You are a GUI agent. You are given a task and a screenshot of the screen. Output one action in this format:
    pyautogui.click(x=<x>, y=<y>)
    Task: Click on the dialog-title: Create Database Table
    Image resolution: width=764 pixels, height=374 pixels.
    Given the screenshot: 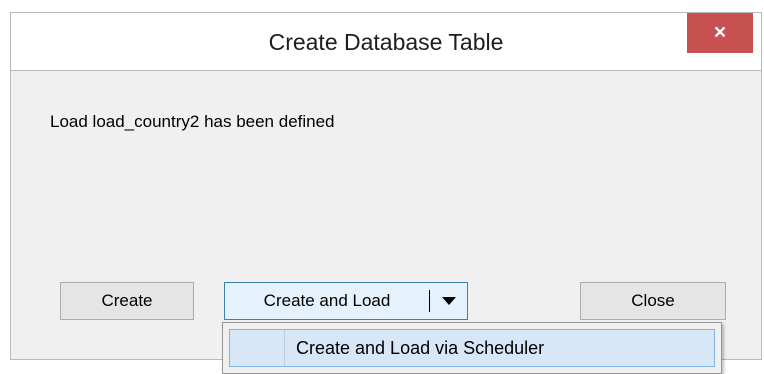 What is the action you would take?
    pyautogui.click(x=386, y=42)
    